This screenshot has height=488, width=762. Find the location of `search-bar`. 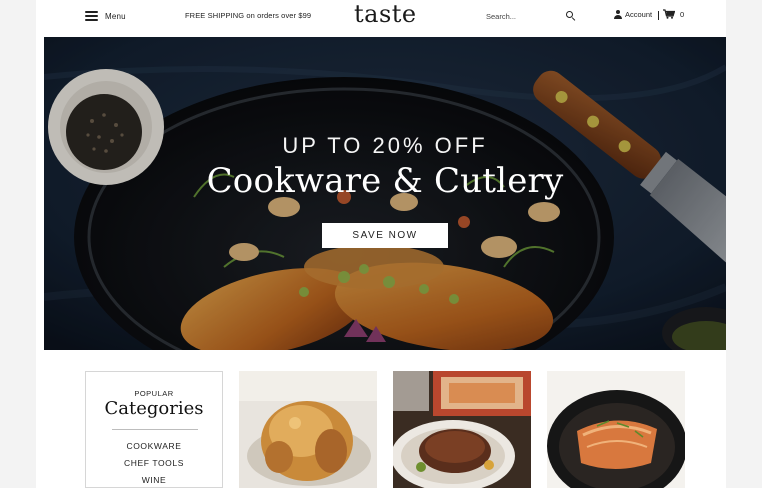

search-bar is located at coordinates (534, 16).